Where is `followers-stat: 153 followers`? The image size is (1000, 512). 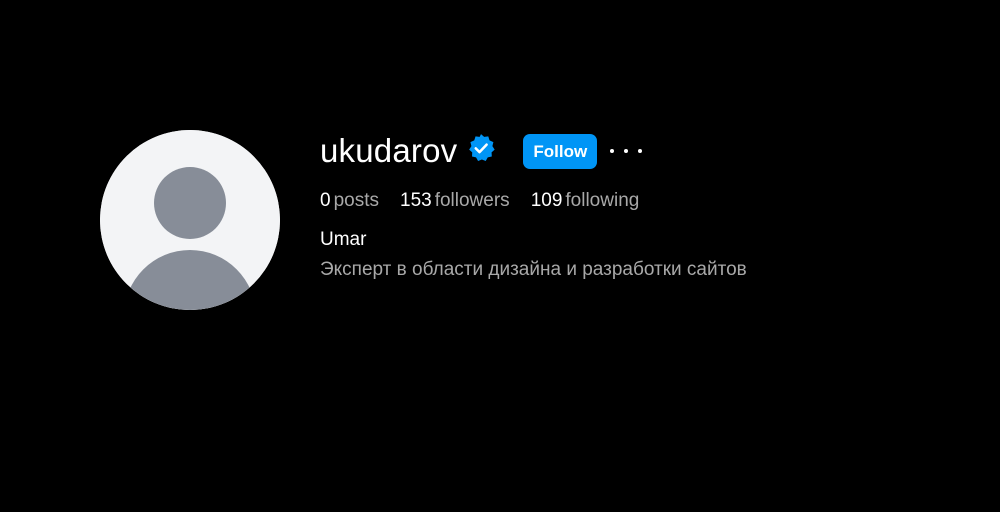
followers-stat: 153 followers is located at coordinates (455, 201).